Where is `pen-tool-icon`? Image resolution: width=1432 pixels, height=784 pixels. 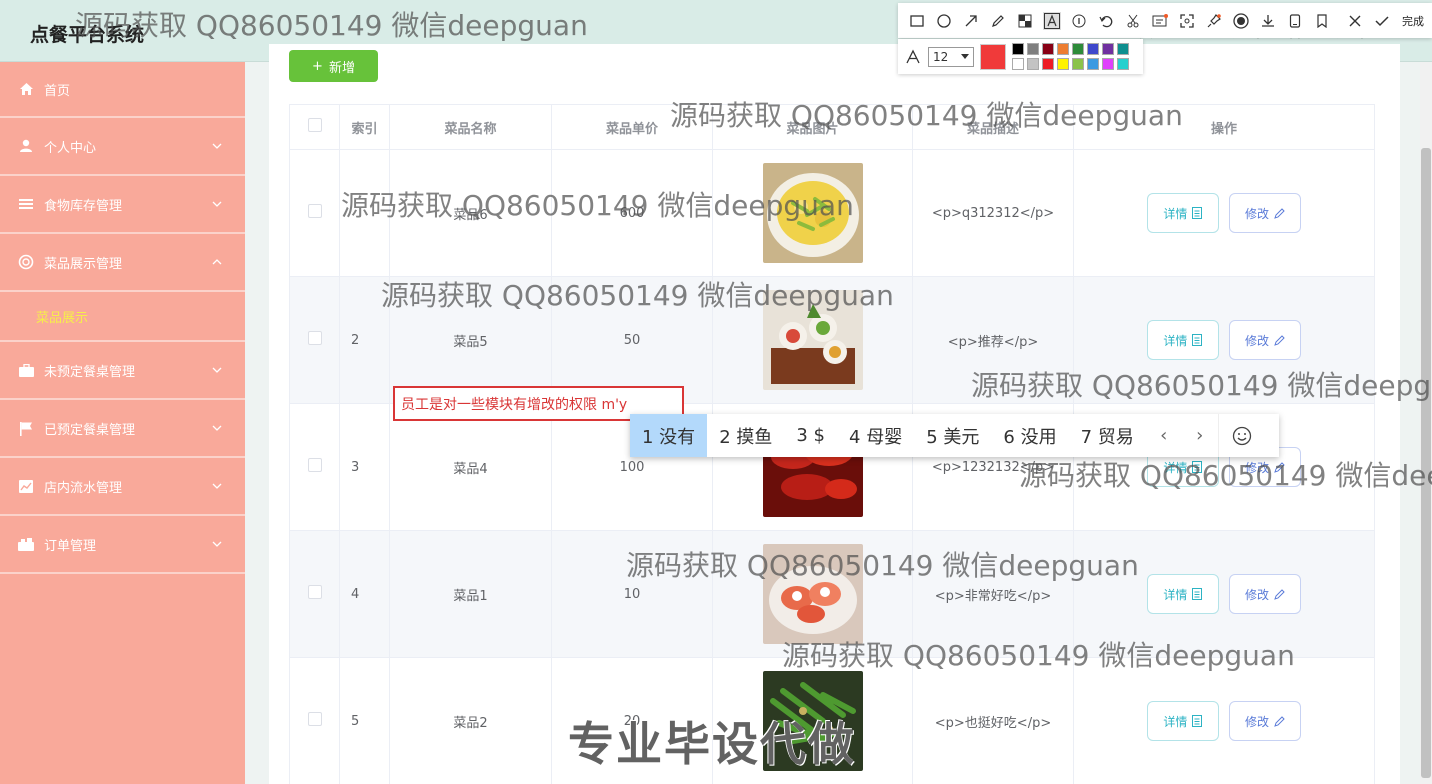
pen-tool-icon is located at coordinates (998, 21).